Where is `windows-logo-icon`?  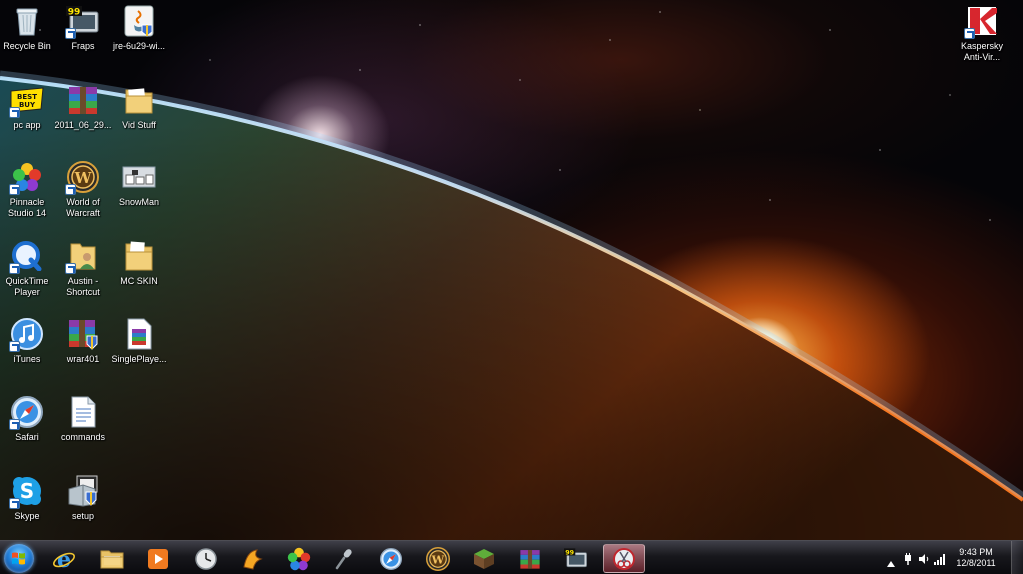
windows-logo-icon is located at coordinates (18, 558).